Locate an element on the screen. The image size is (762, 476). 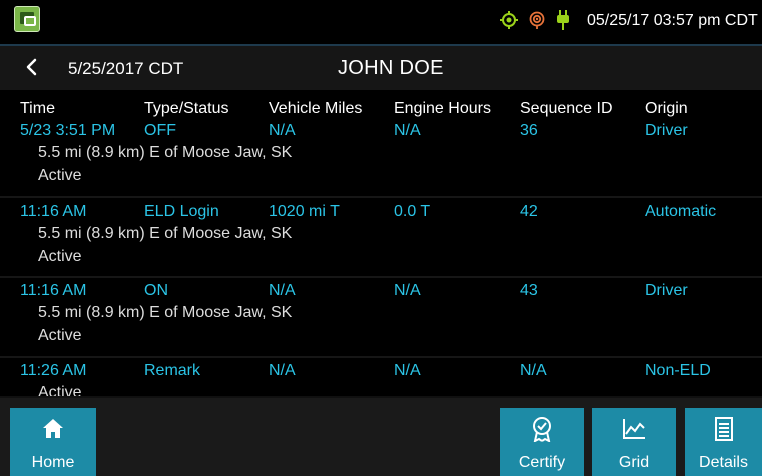
details-button: Details is located at coordinates (723, 442).